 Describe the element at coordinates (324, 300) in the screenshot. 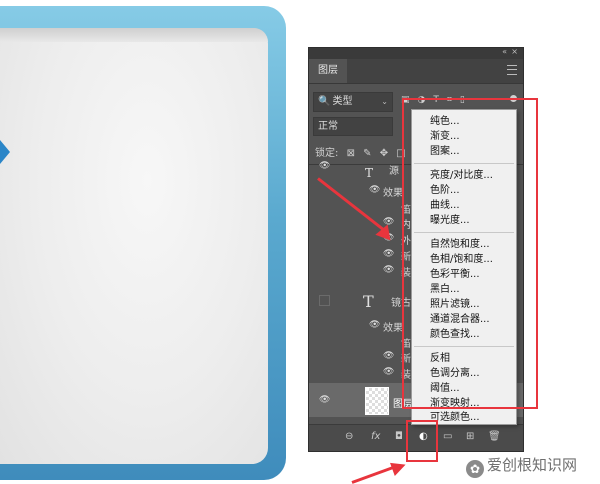

I see `layer-visibility-empty` at that location.